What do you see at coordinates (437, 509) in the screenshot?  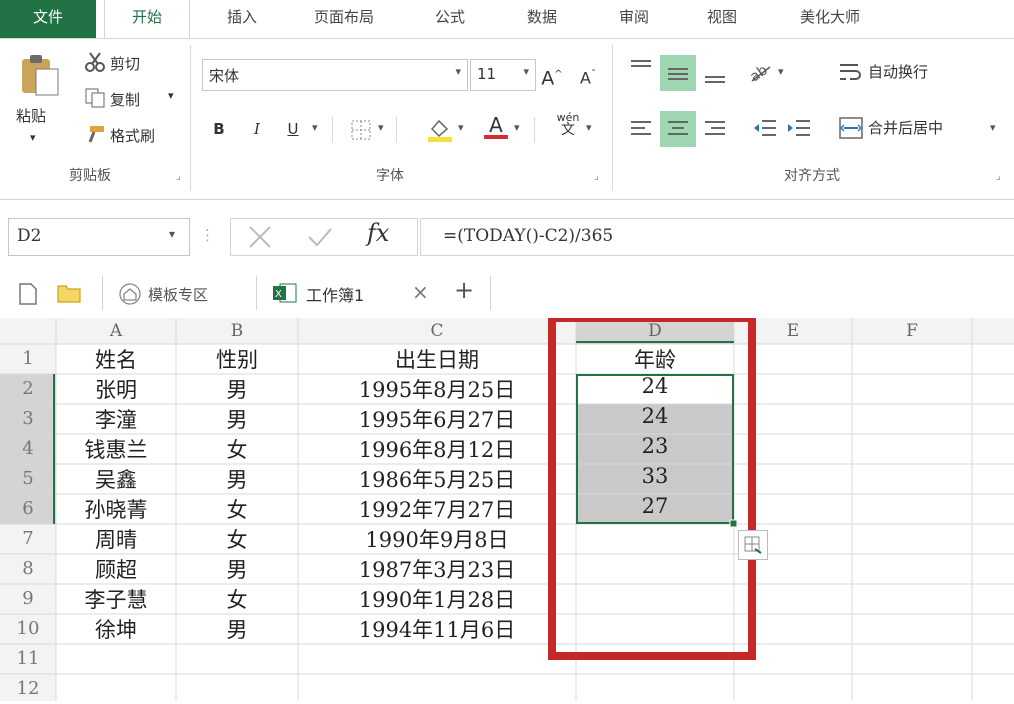 I see `cell-c6: 1992年7月27日` at bounding box center [437, 509].